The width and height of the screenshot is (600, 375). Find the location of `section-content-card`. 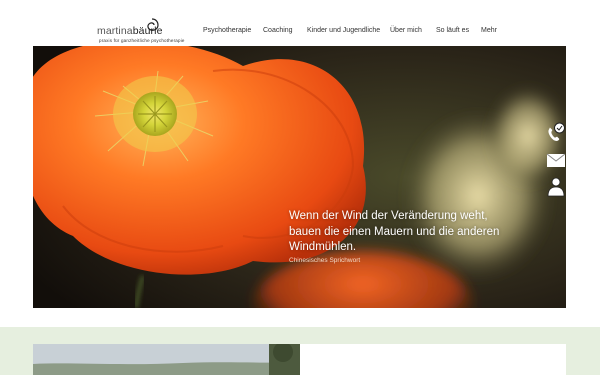

section-content-card is located at coordinates (433, 359).